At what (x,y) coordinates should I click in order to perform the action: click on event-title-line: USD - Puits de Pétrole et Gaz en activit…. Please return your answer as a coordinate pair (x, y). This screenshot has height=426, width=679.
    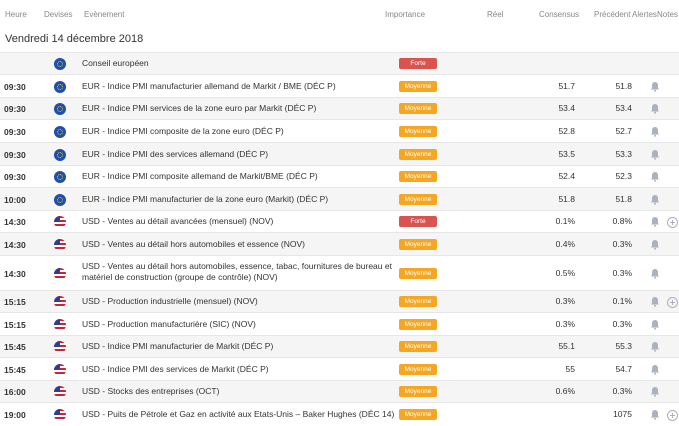
    Looking at the image, I should click on (238, 414).